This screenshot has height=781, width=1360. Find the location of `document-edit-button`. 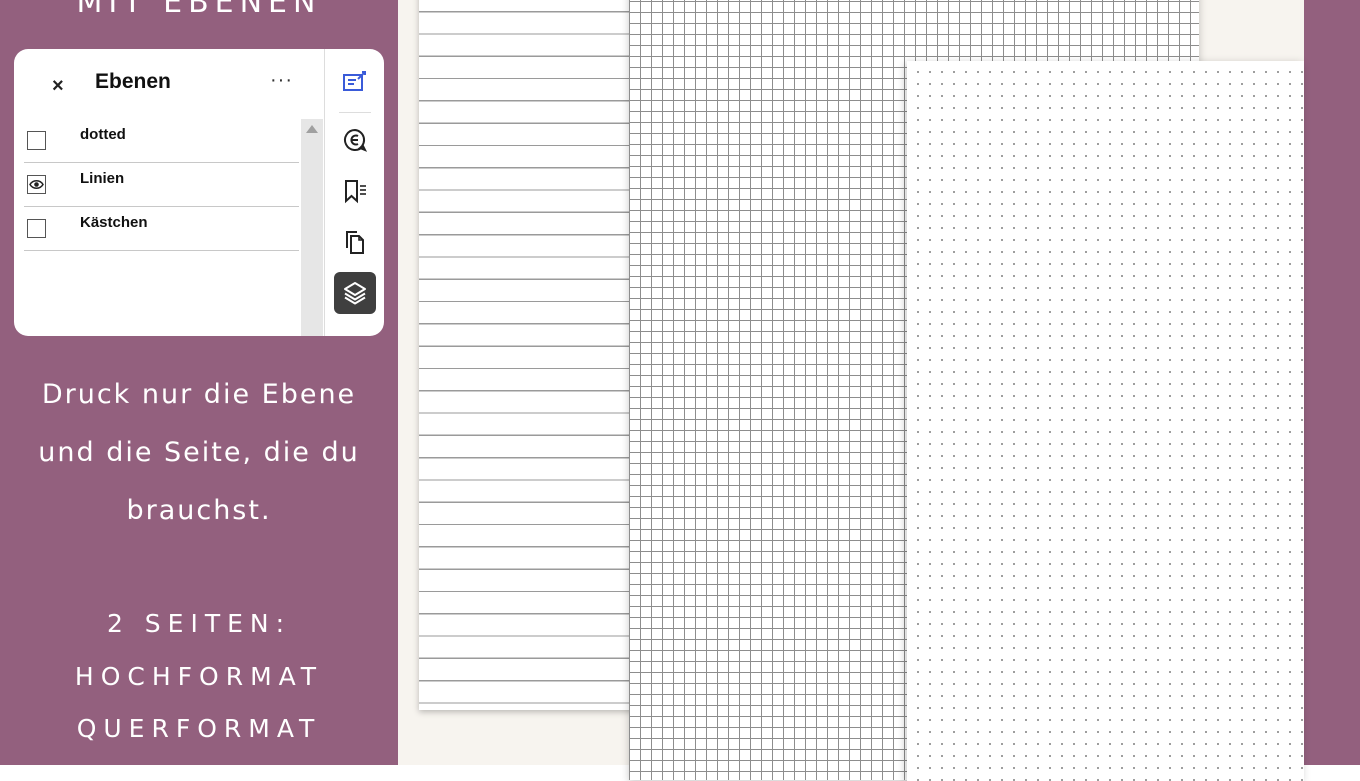

document-edit-button is located at coordinates (355, 83).